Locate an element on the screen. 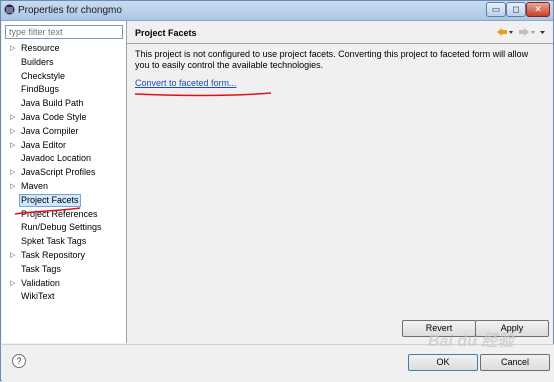  tree-item-label: Maven is located at coordinates (35, 186).